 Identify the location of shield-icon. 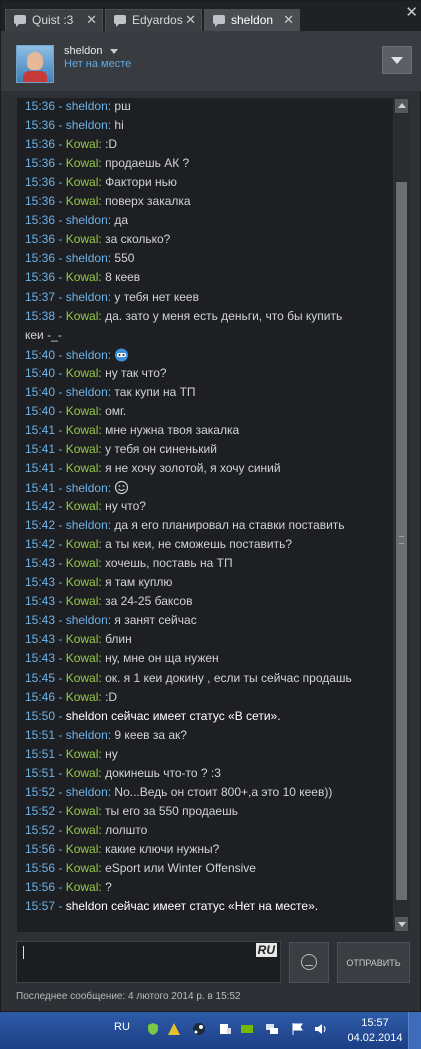
(153, 1029).